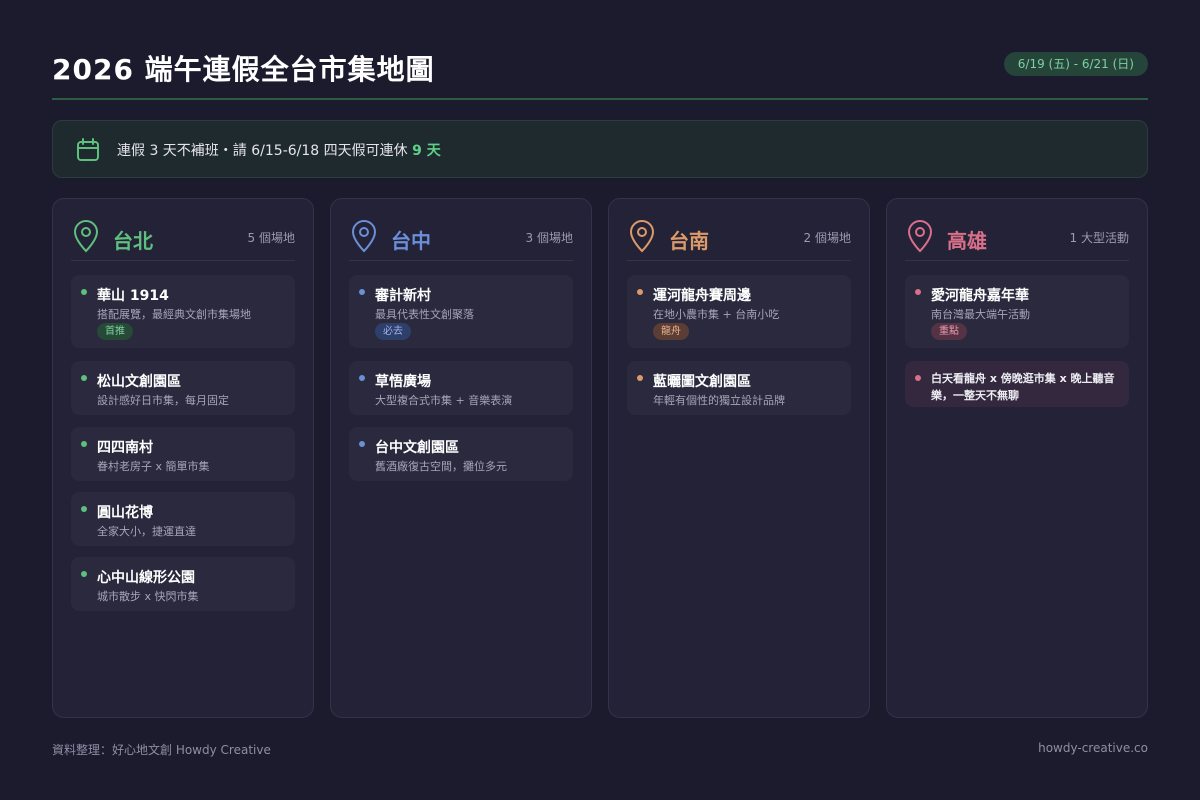 This screenshot has width=1200, height=800. I want to click on notice-text: 連假 3 天不補班・請 6/15-6/18 四天假可連休 9 天, so click(279, 150).